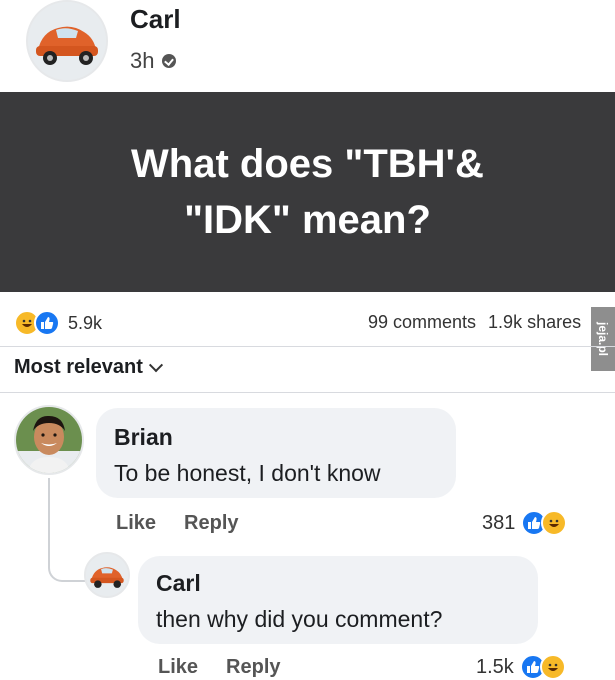 The width and height of the screenshot is (615, 680). What do you see at coordinates (78, 367) in the screenshot?
I see `comment-sort-label: Most relevant` at bounding box center [78, 367].